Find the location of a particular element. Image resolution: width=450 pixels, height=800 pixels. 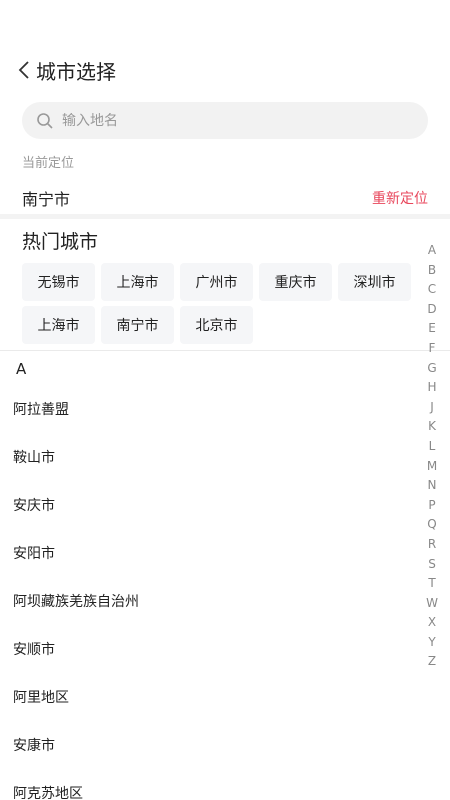

index-letter: J is located at coordinates (432, 408).